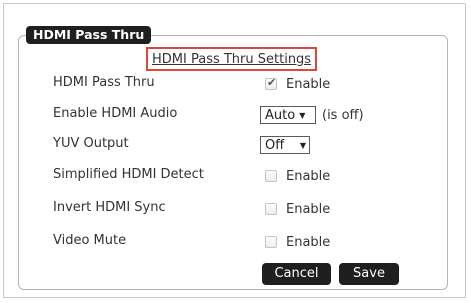 The width and height of the screenshot is (471, 303). What do you see at coordinates (91, 143) in the screenshot?
I see `setting-label: YUV Output` at bounding box center [91, 143].